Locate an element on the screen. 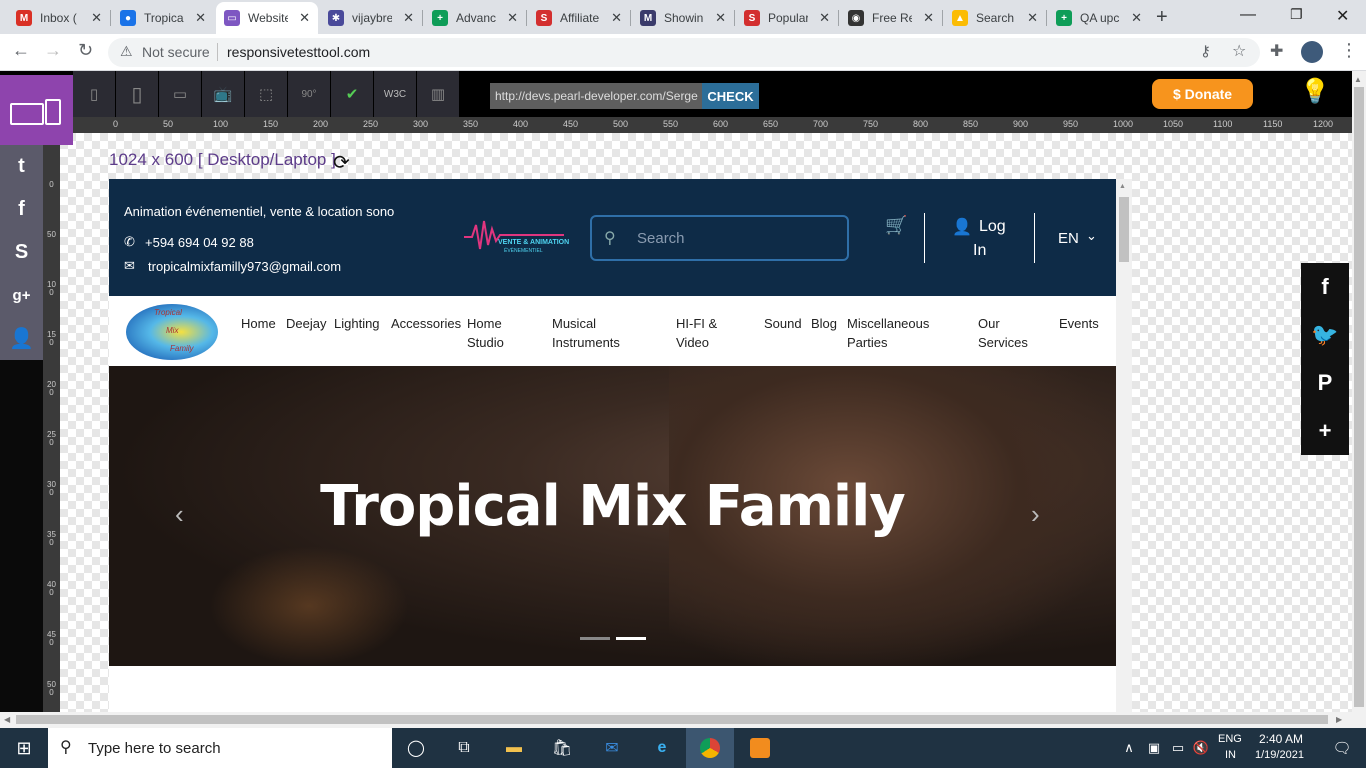  tool-logo is located at coordinates (36, 110).